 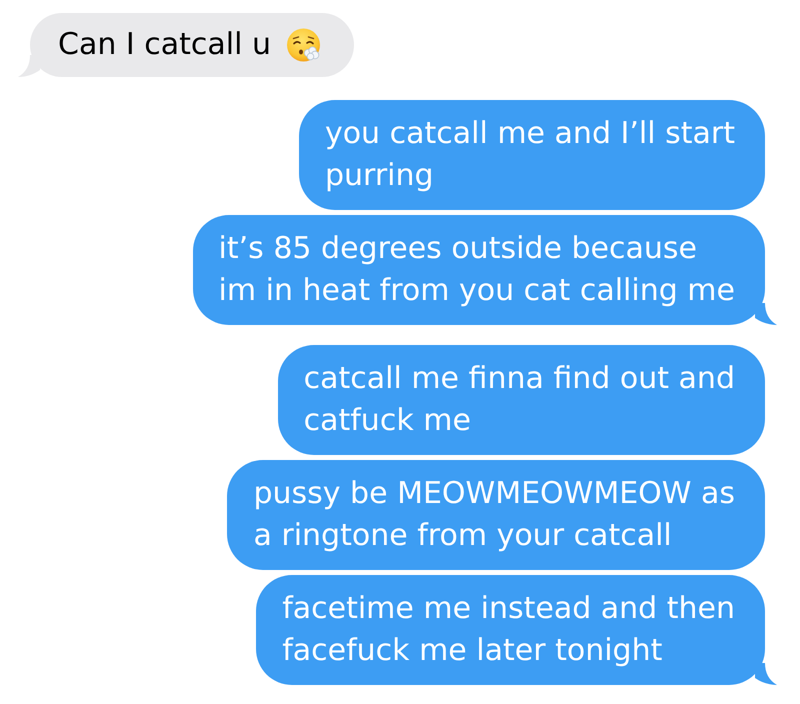 What do you see at coordinates (519, 400) in the screenshot?
I see `message-text: catcall me finna find out and catfuck me` at bounding box center [519, 400].